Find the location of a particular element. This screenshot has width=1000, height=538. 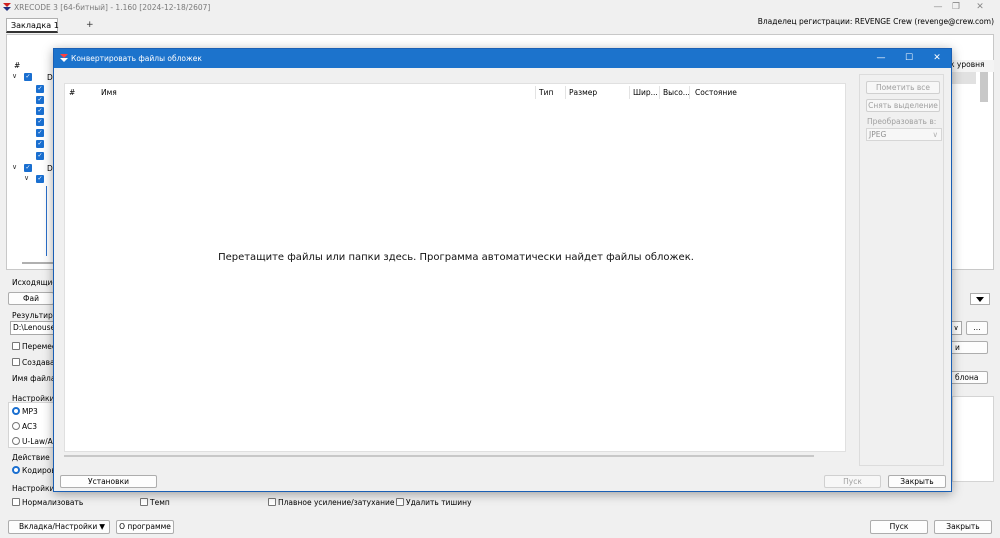

format-ac3-label: AC3 is located at coordinates (30, 426).